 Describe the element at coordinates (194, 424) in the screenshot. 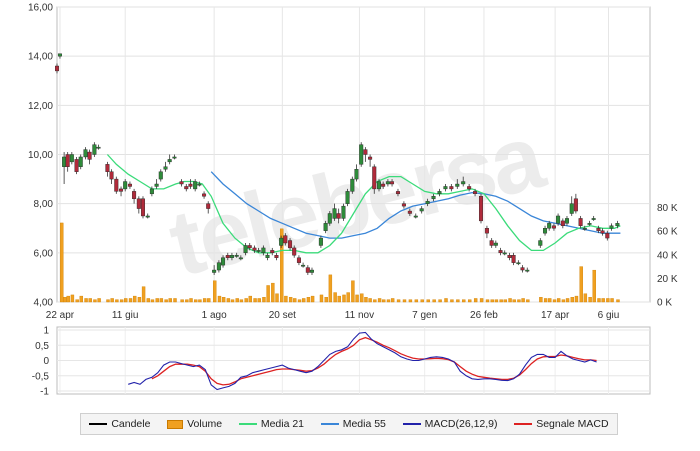

I see `legend-item: Volume` at that location.